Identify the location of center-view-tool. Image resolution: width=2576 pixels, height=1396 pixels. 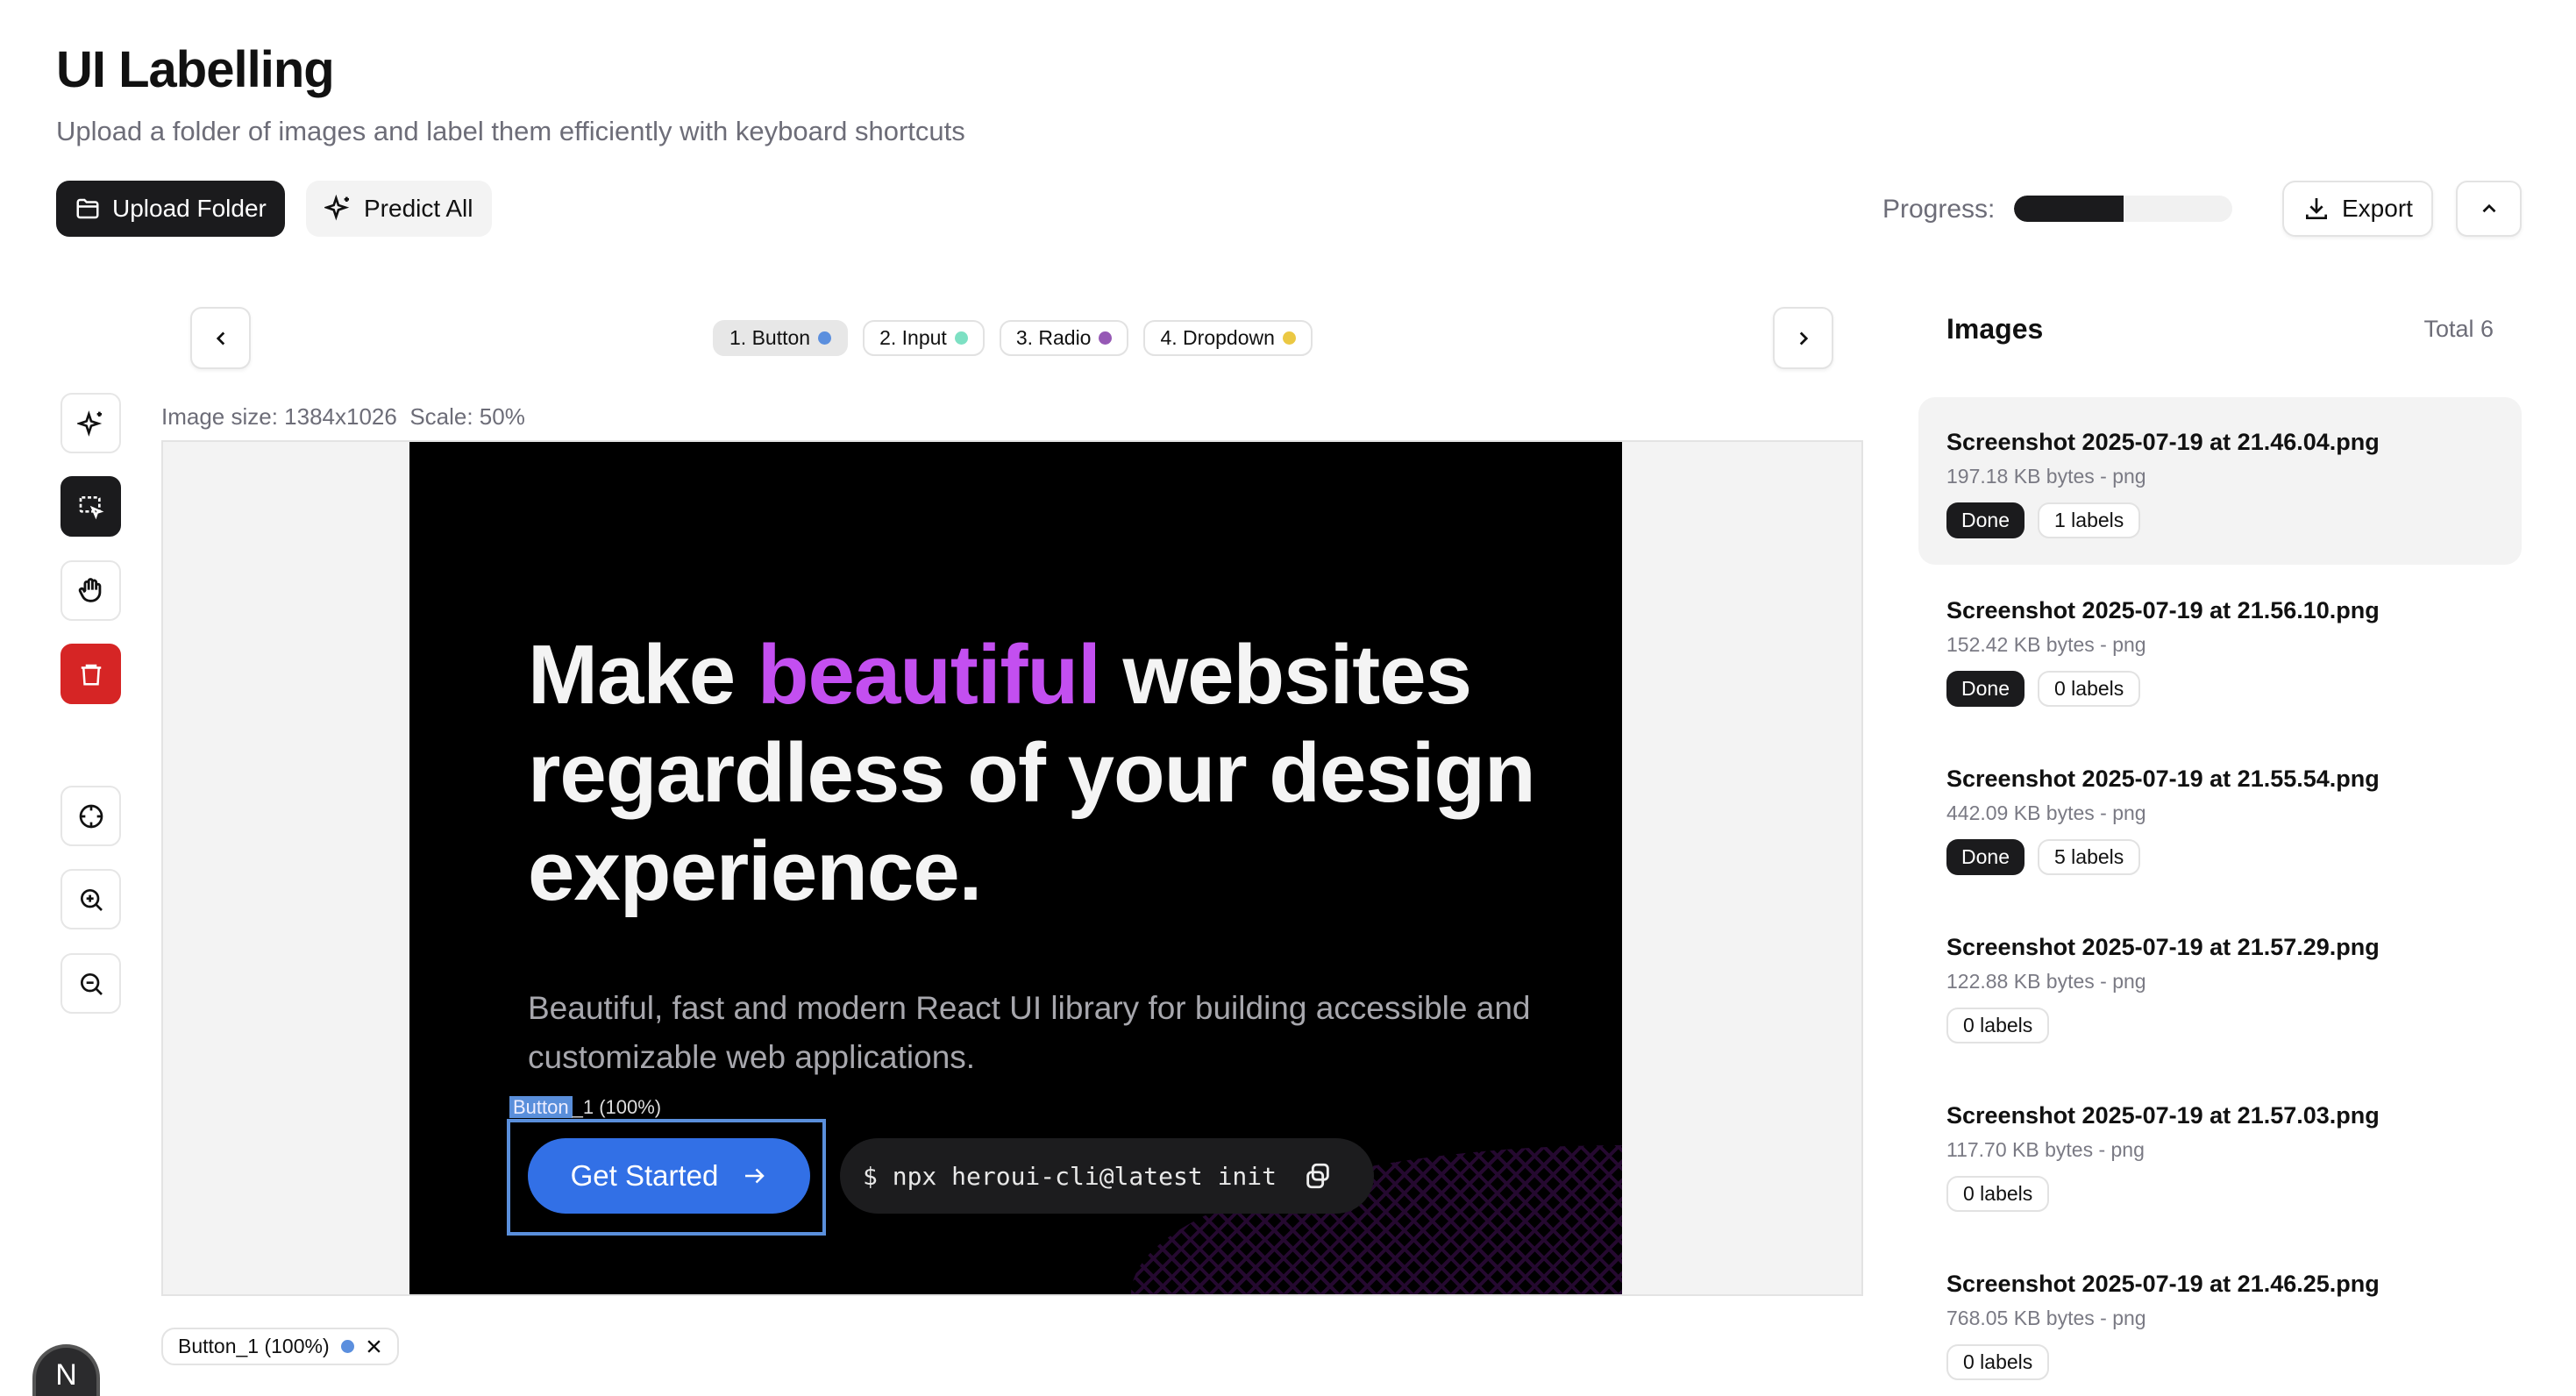
(90, 816).